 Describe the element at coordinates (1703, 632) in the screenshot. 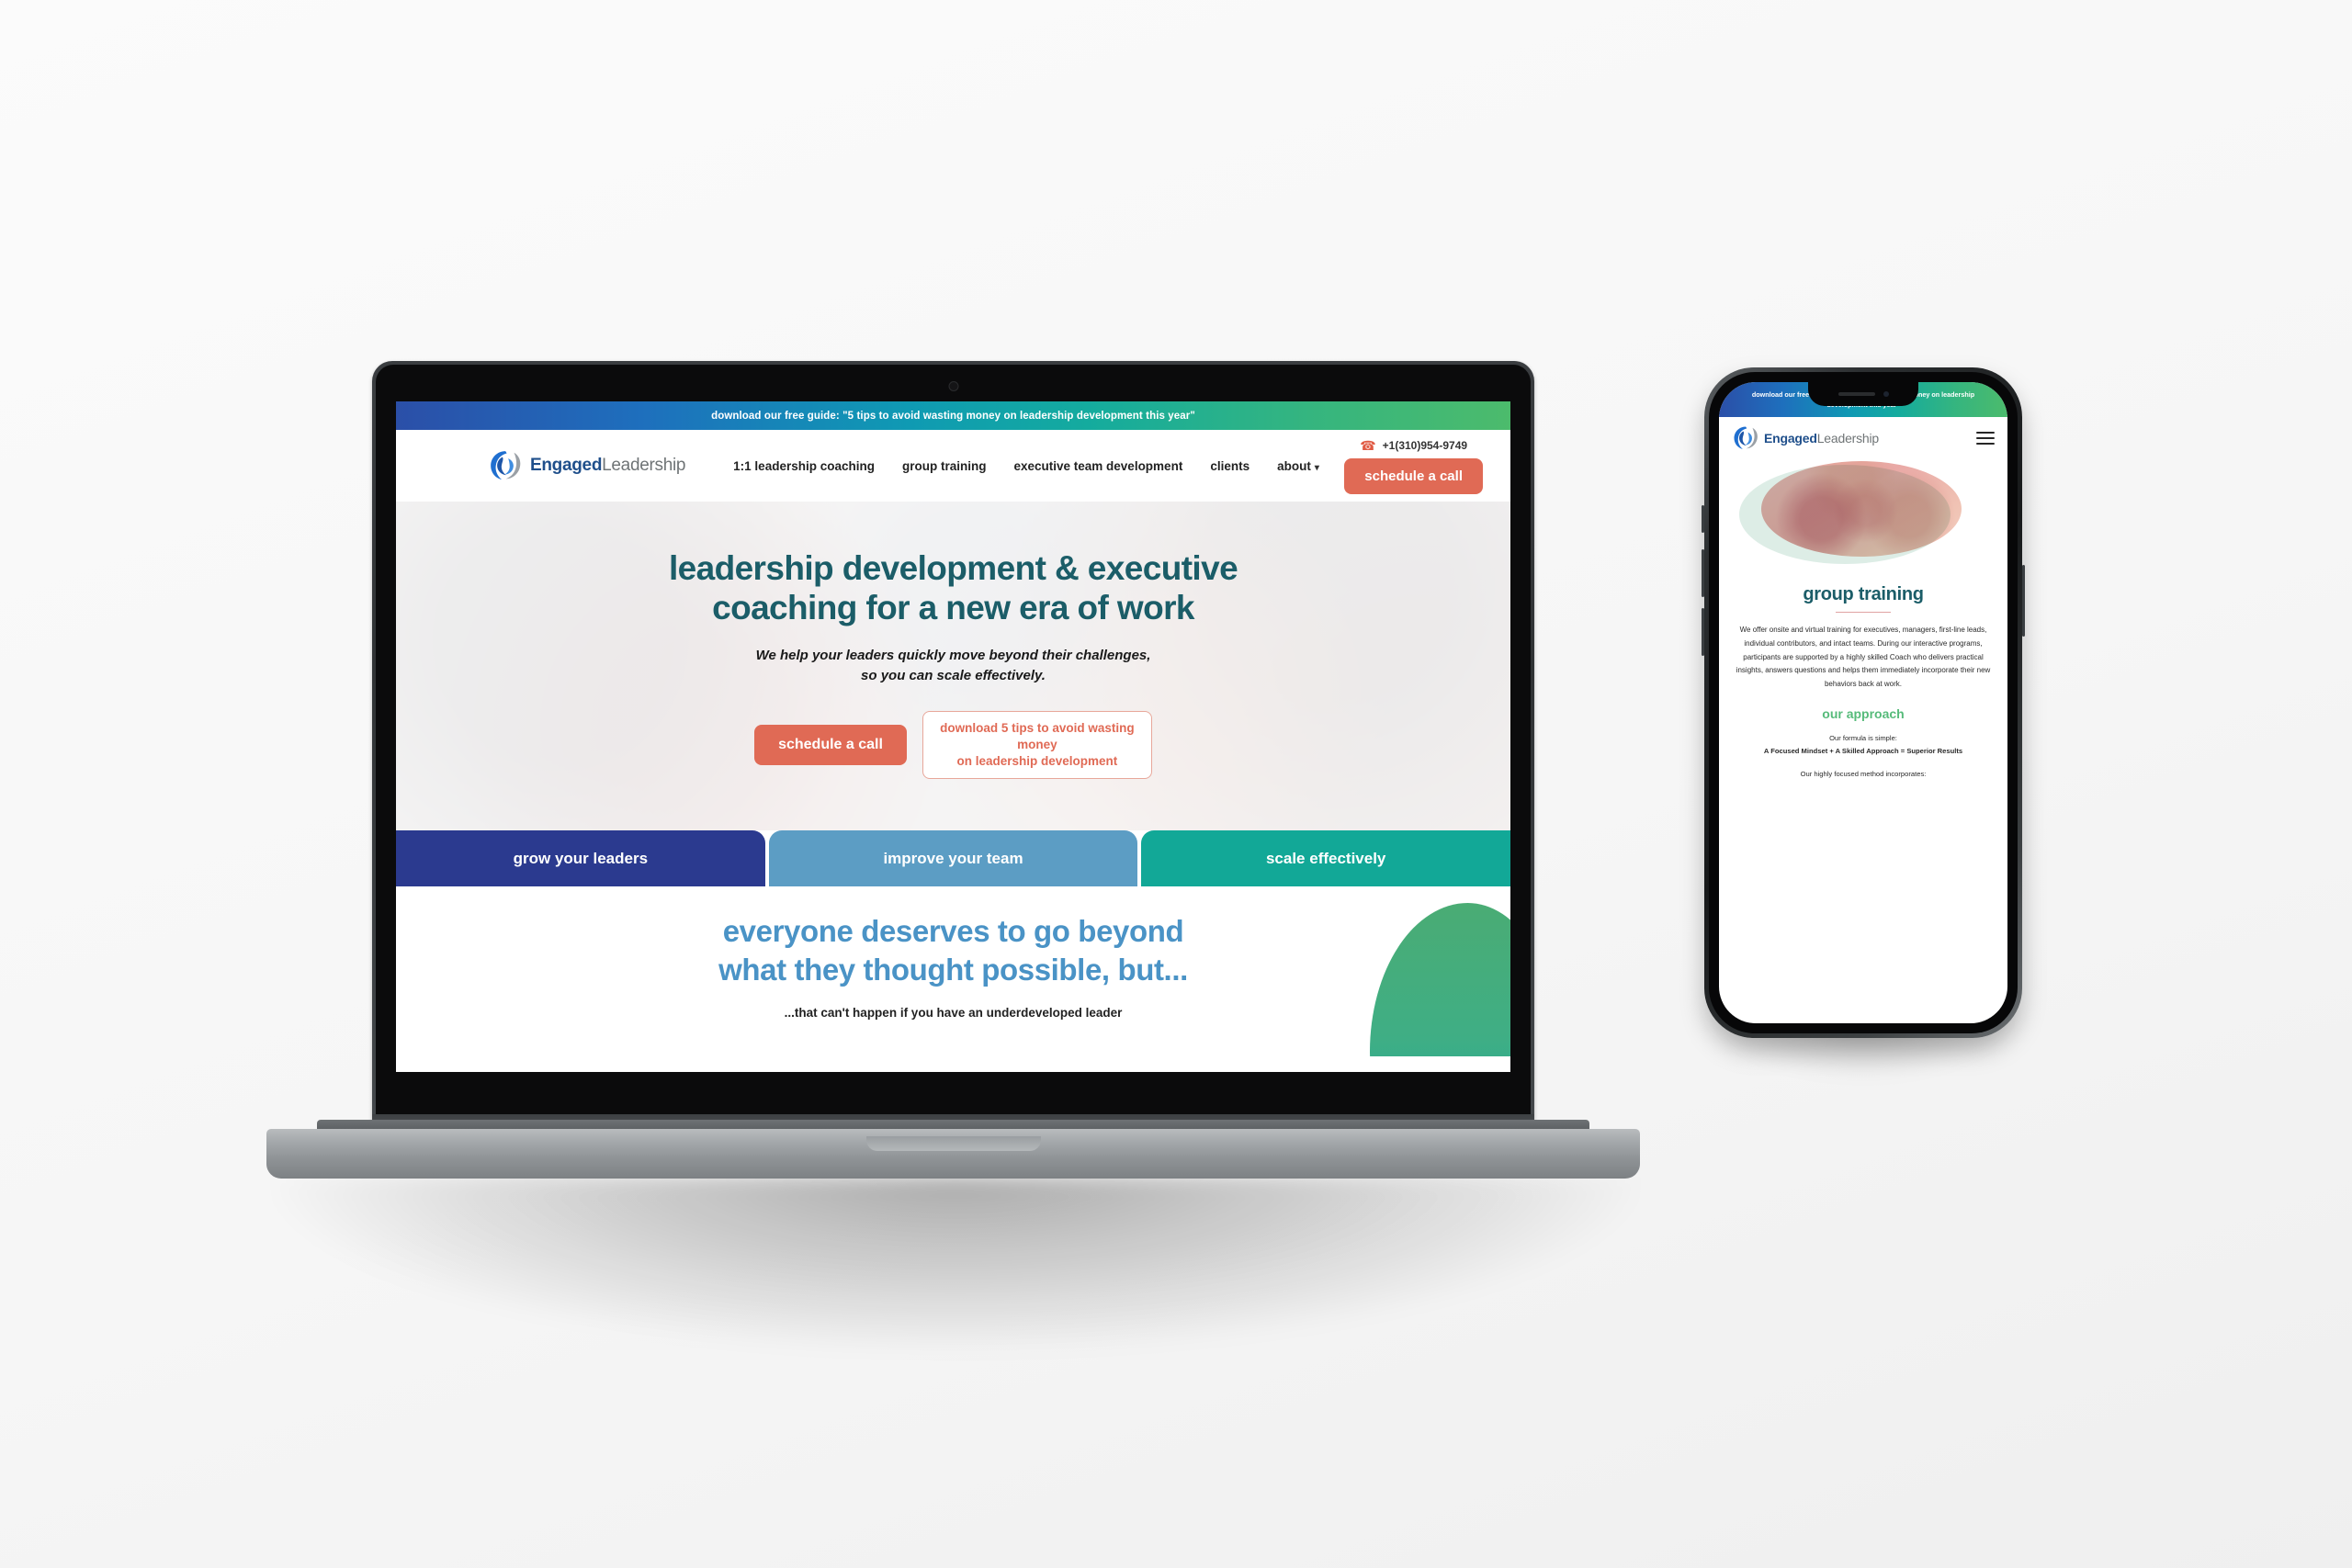

I see `phone-volume-down-button` at that location.